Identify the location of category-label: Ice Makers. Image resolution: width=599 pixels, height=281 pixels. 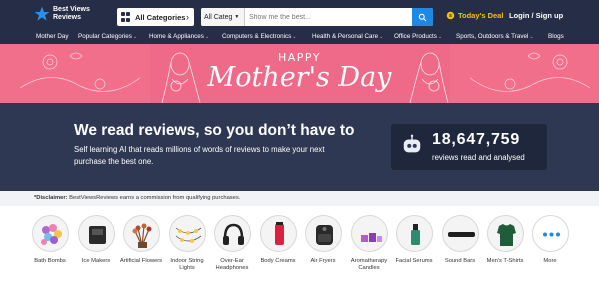
(96, 261).